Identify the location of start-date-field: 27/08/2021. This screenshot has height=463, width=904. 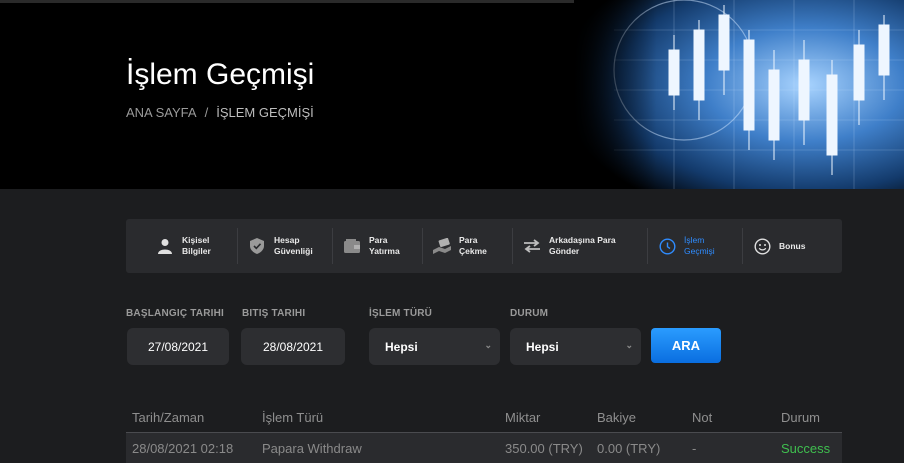
(178, 346).